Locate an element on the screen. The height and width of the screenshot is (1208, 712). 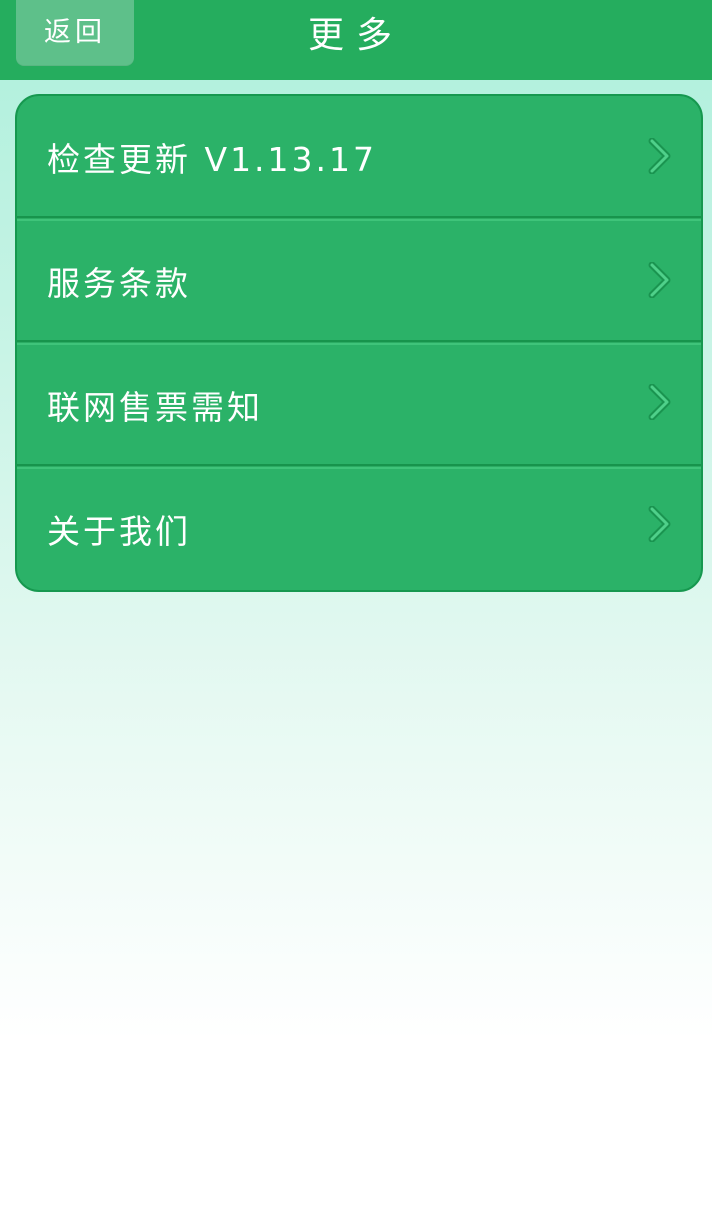
menu-item-about-us: 关于我们 is located at coordinates (359, 529).